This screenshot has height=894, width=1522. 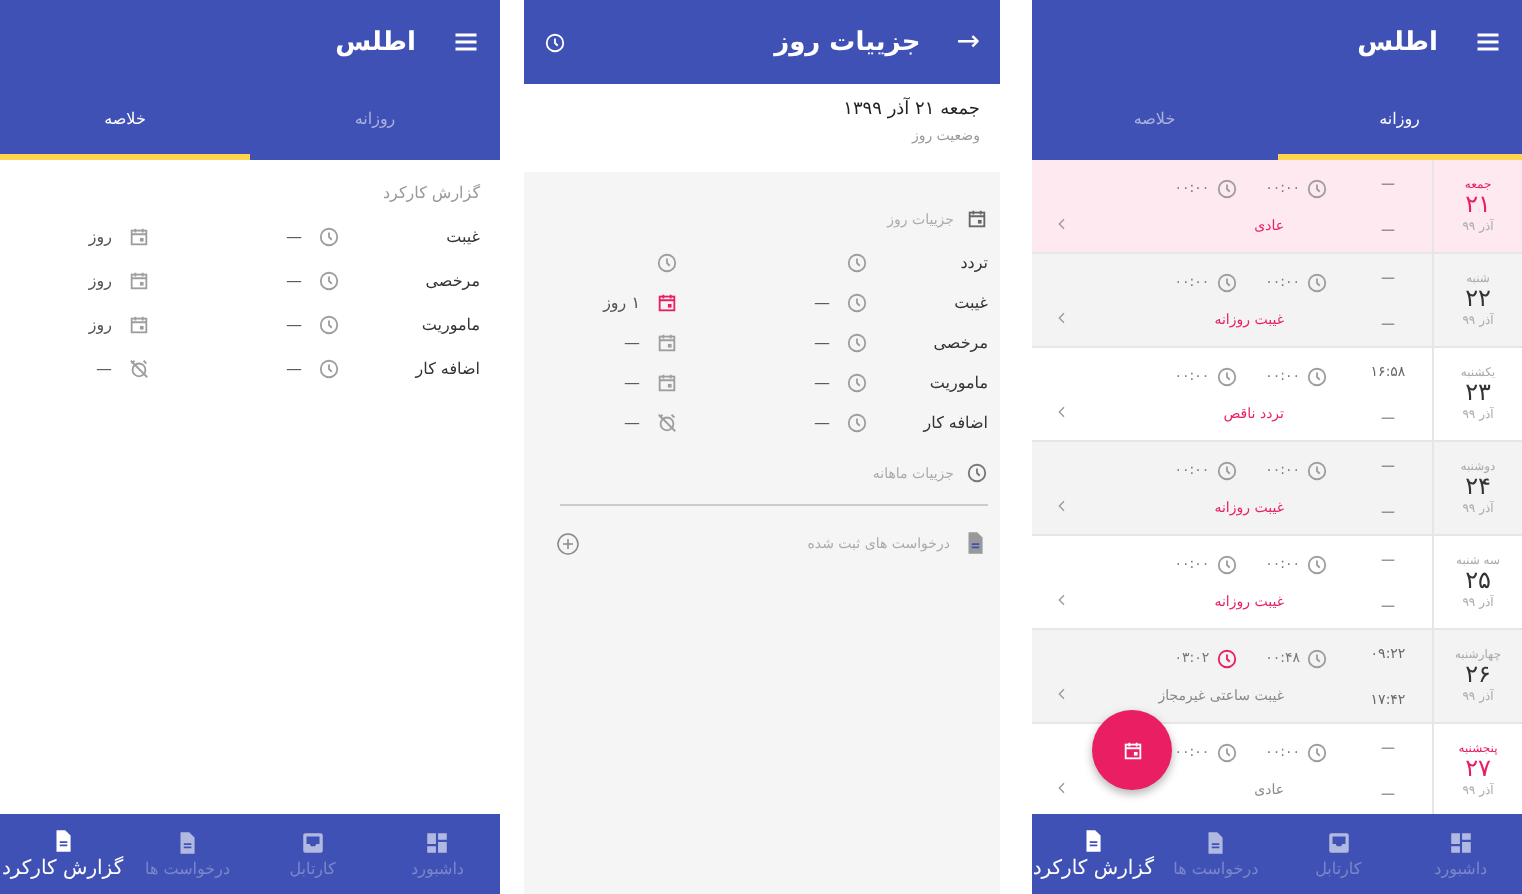 What do you see at coordinates (621, 302) in the screenshot?
I see `days-value: ۱ روز` at bounding box center [621, 302].